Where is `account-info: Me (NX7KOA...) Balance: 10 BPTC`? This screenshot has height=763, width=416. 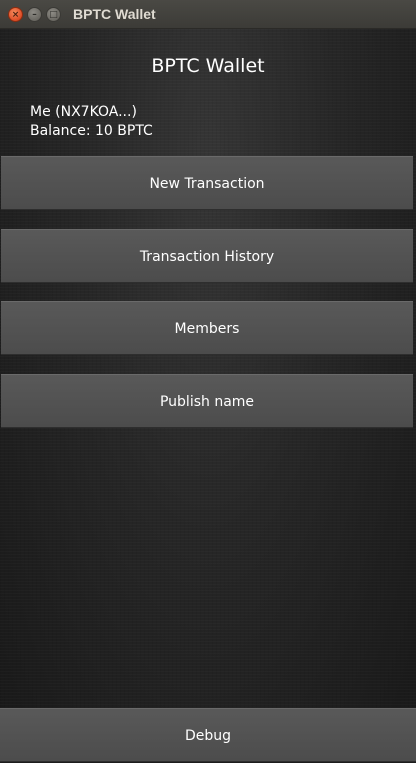 account-info: Me (NX7KOA...) Balance: 10 BPTC is located at coordinates (91, 122).